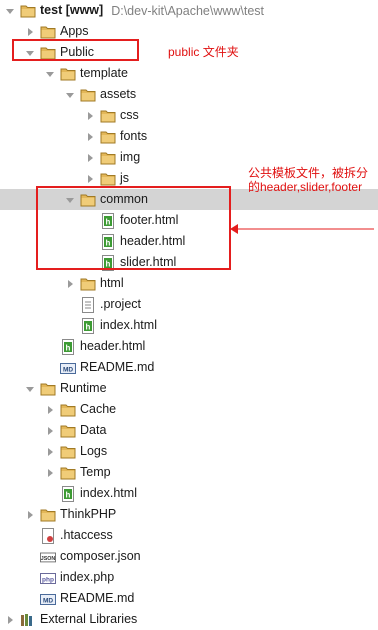  Describe the element at coordinates (302, 229) in the screenshot. I see `annotation-arrow` at that location.